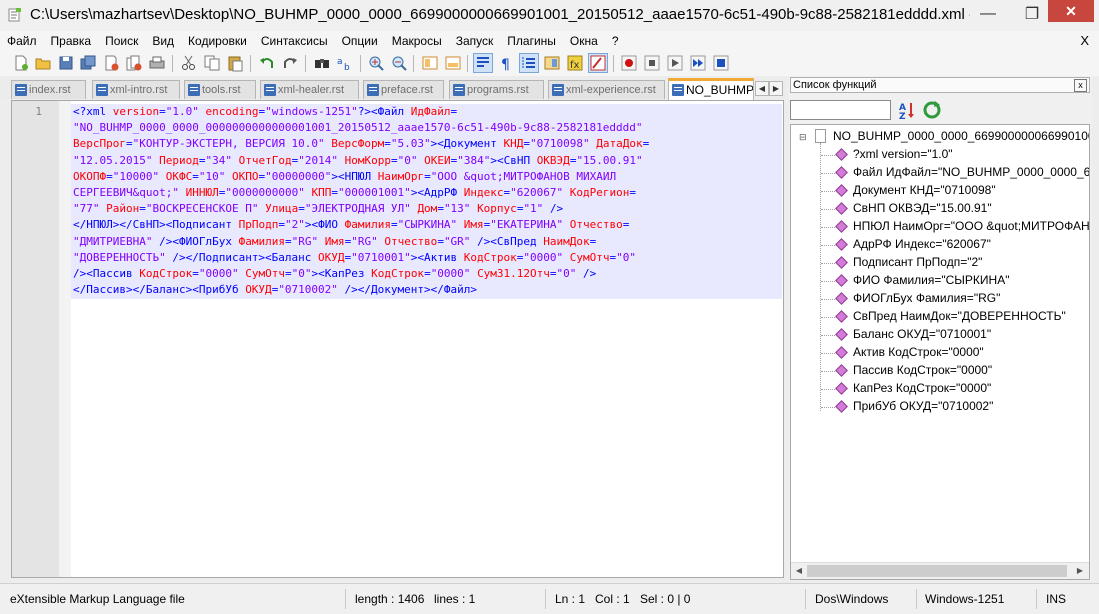 This screenshot has height=614, width=1099. What do you see at coordinates (932, 110) in the screenshot?
I see `reload-icon` at bounding box center [932, 110].